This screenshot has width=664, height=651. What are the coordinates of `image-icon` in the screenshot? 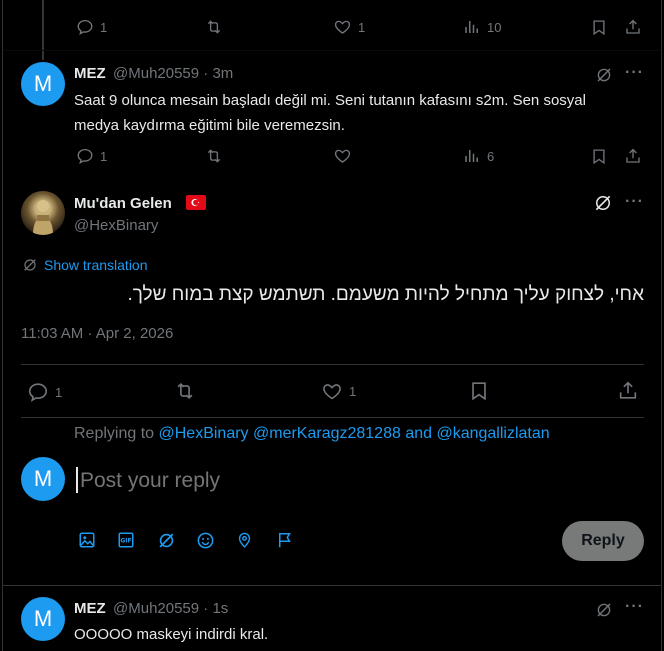 It's located at (87, 540).